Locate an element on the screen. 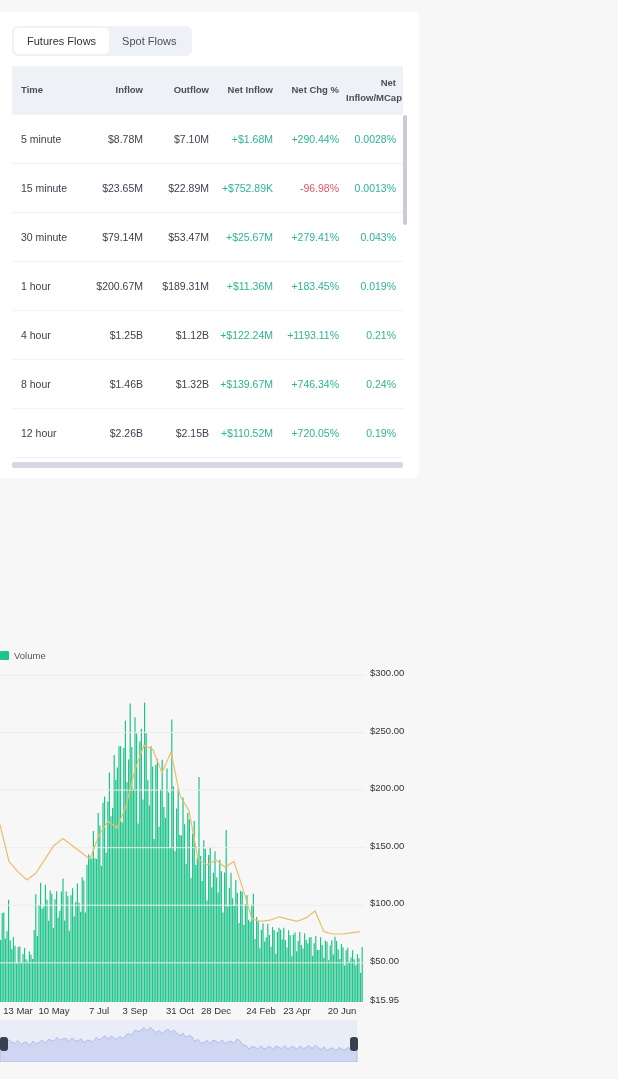  axis-label: $100.00 is located at coordinates (387, 903).